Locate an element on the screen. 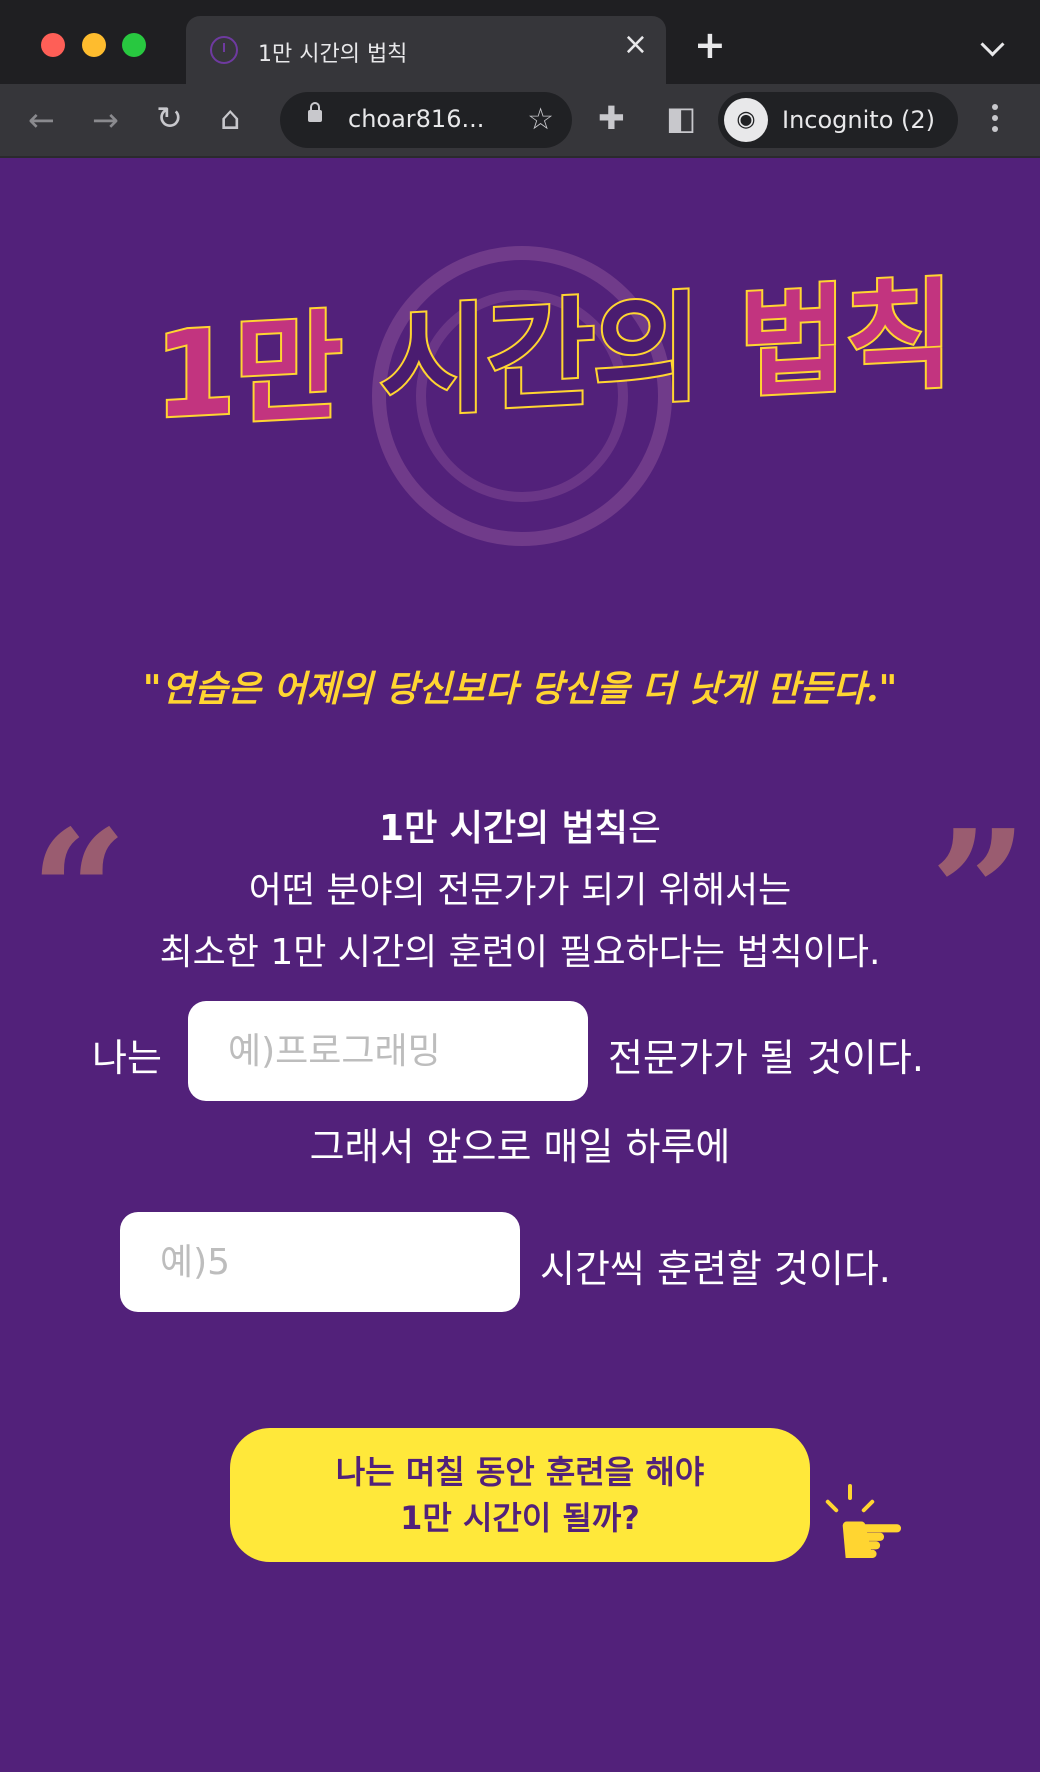 This screenshot has height=1772, width=1040. hours-suffix-label: 시간씩 훈련할 것이다. is located at coordinates (715, 1269).